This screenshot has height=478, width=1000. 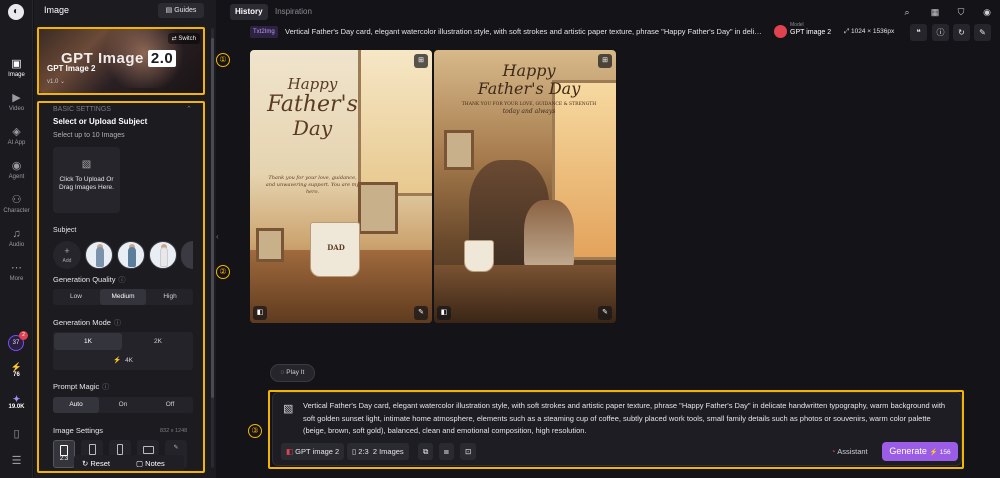 What do you see at coordinates (313, 451) in the screenshot?
I see `model-chip: ◧ GPT image 2` at bounding box center [313, 451].